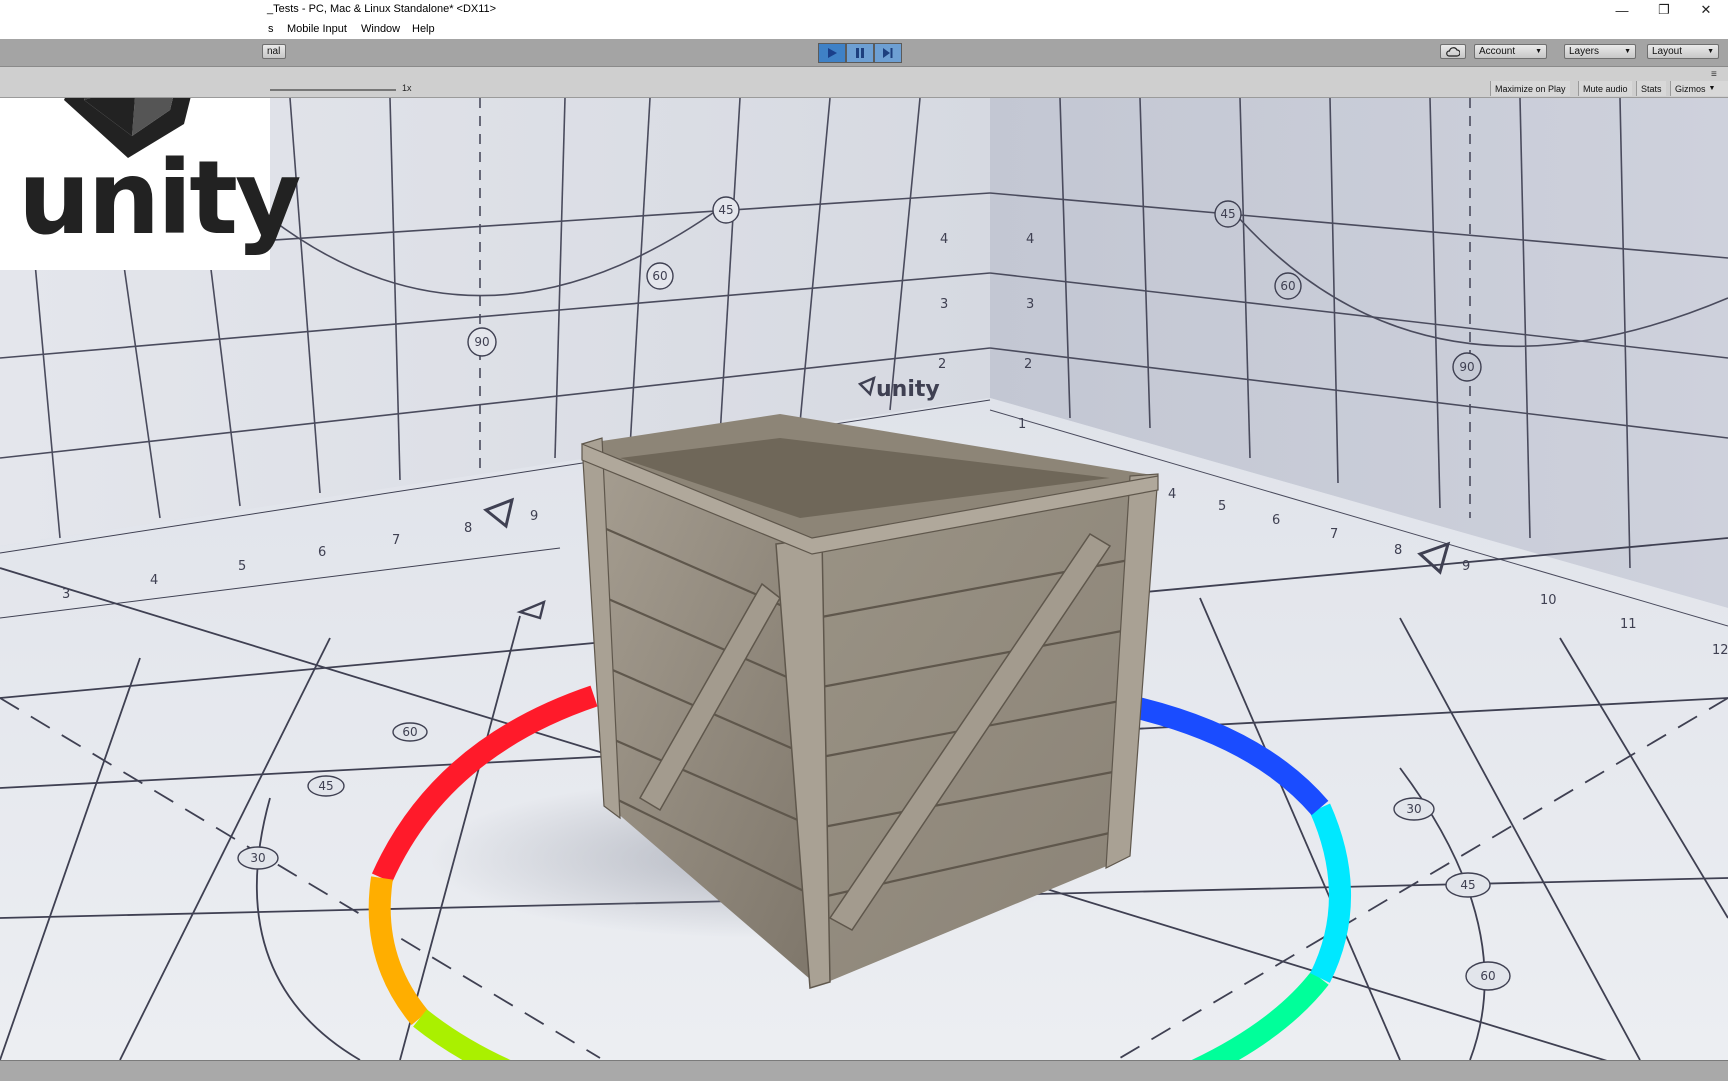 This screenshot has width=1728, height=1081. I want to click on play-button, so click(832, 53).